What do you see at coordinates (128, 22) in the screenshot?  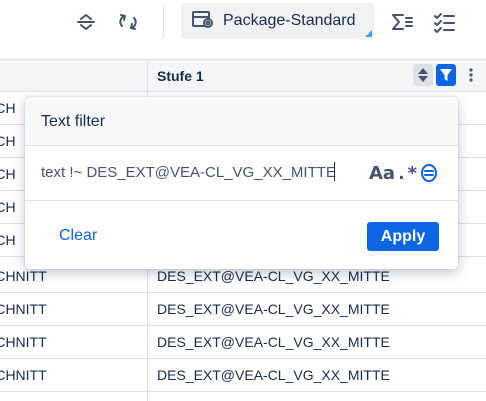 I see `refresh-icon` at bounding box center [128, 22].